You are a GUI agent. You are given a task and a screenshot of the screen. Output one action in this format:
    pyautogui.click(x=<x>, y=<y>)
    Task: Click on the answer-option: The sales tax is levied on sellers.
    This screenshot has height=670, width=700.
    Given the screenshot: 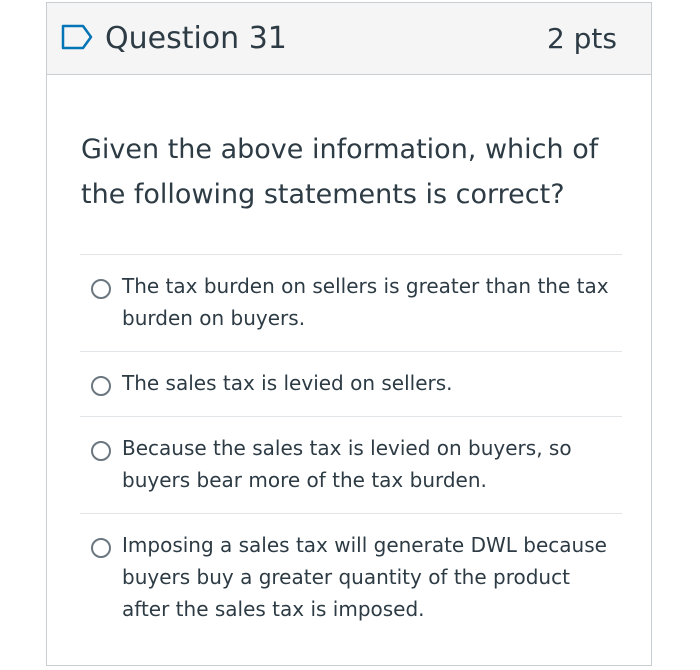 What is the action you would take?
    pyautogui.click(x=351, y=383)
    